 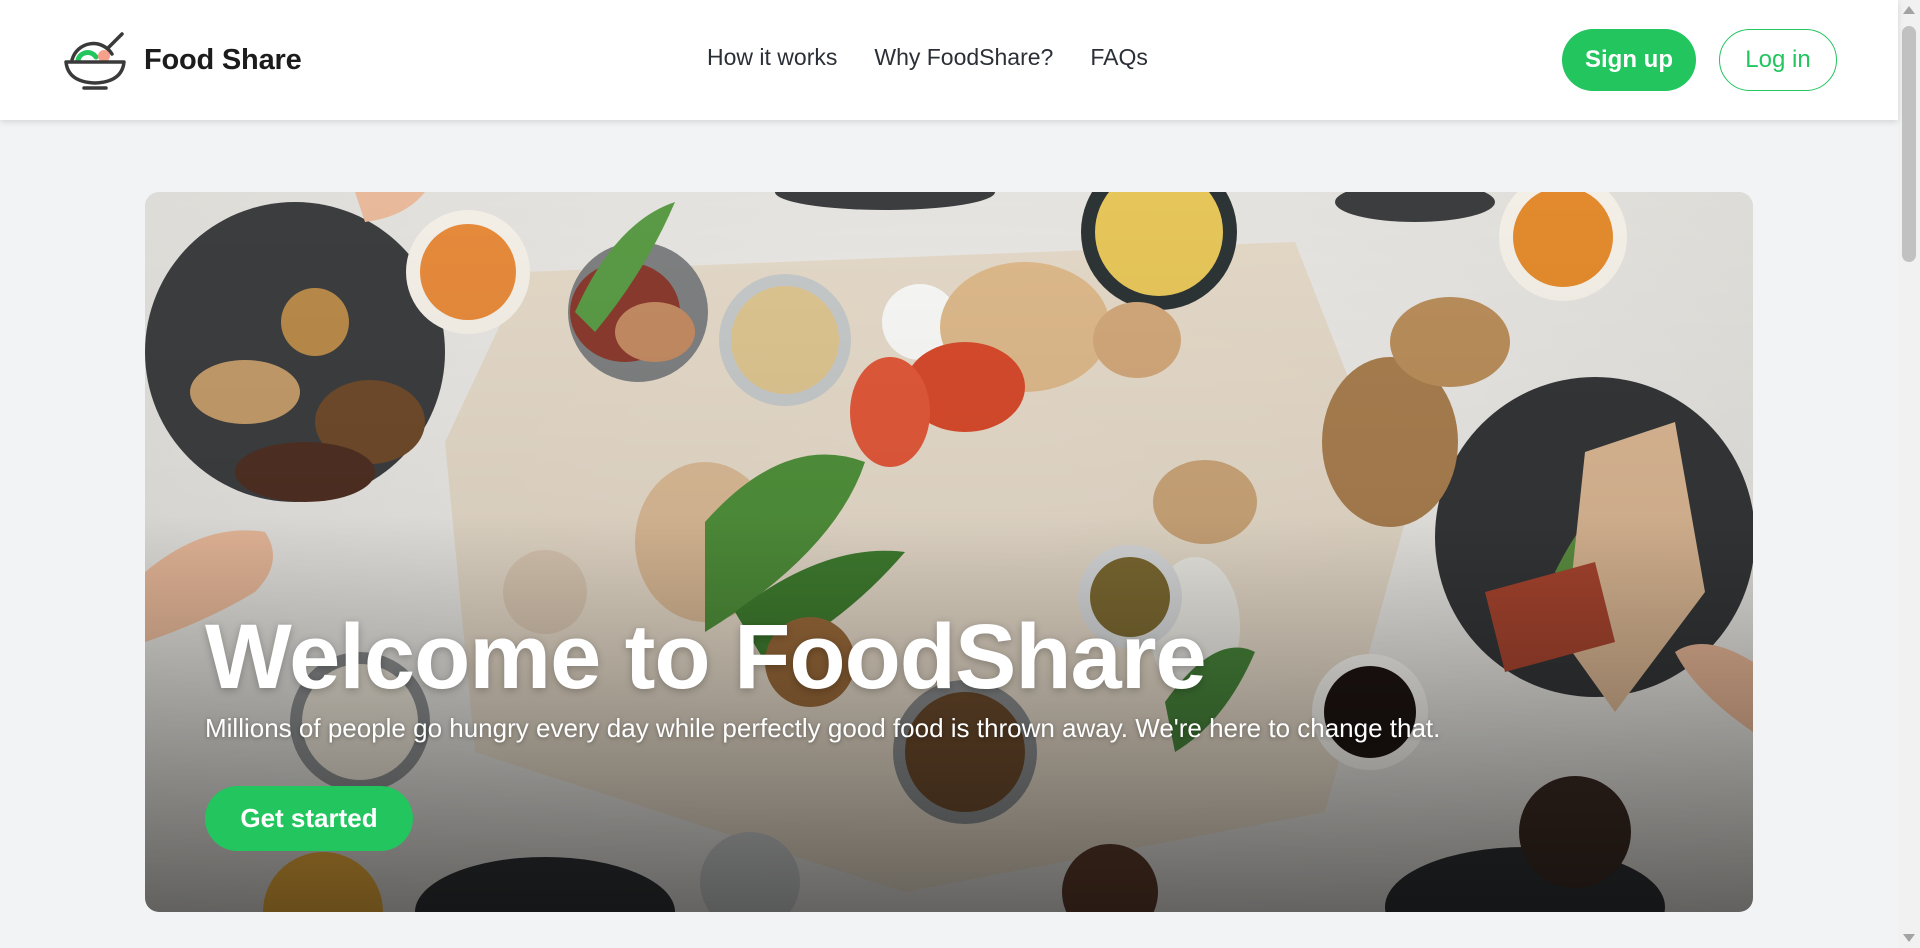 I want to click on nav-link-faqs: FAQs, so click(x=1119, y=57).